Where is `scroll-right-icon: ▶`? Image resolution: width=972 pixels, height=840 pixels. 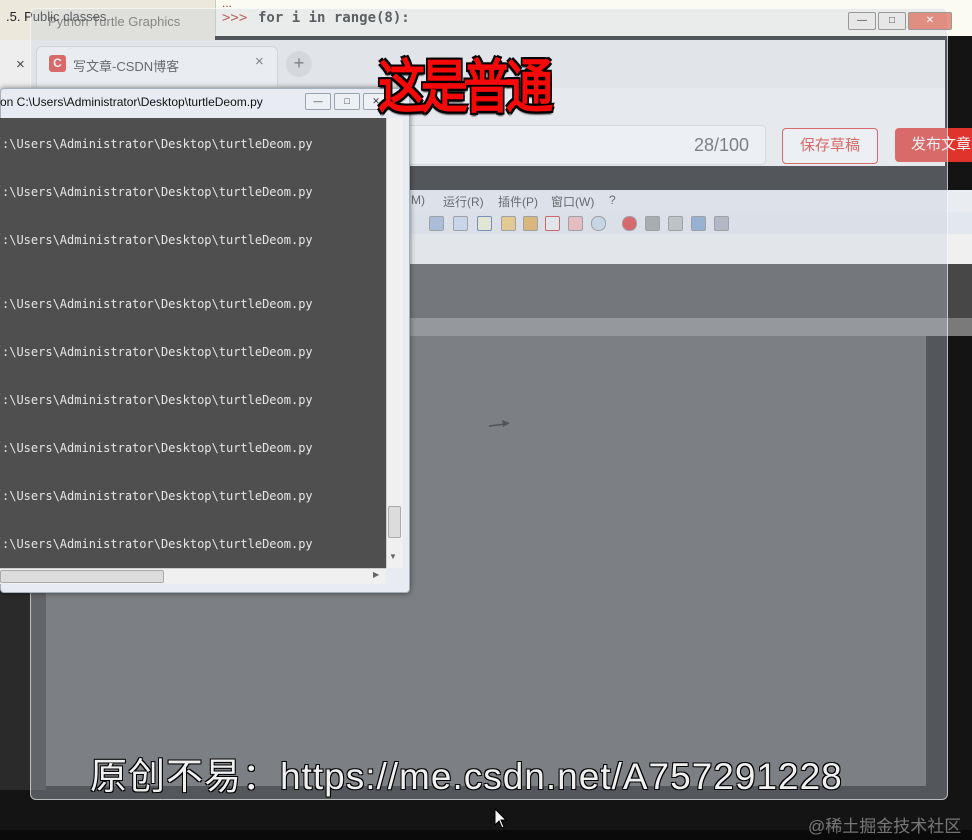
scroll-right-icon: ▶ is located at coordinates (376, 574).